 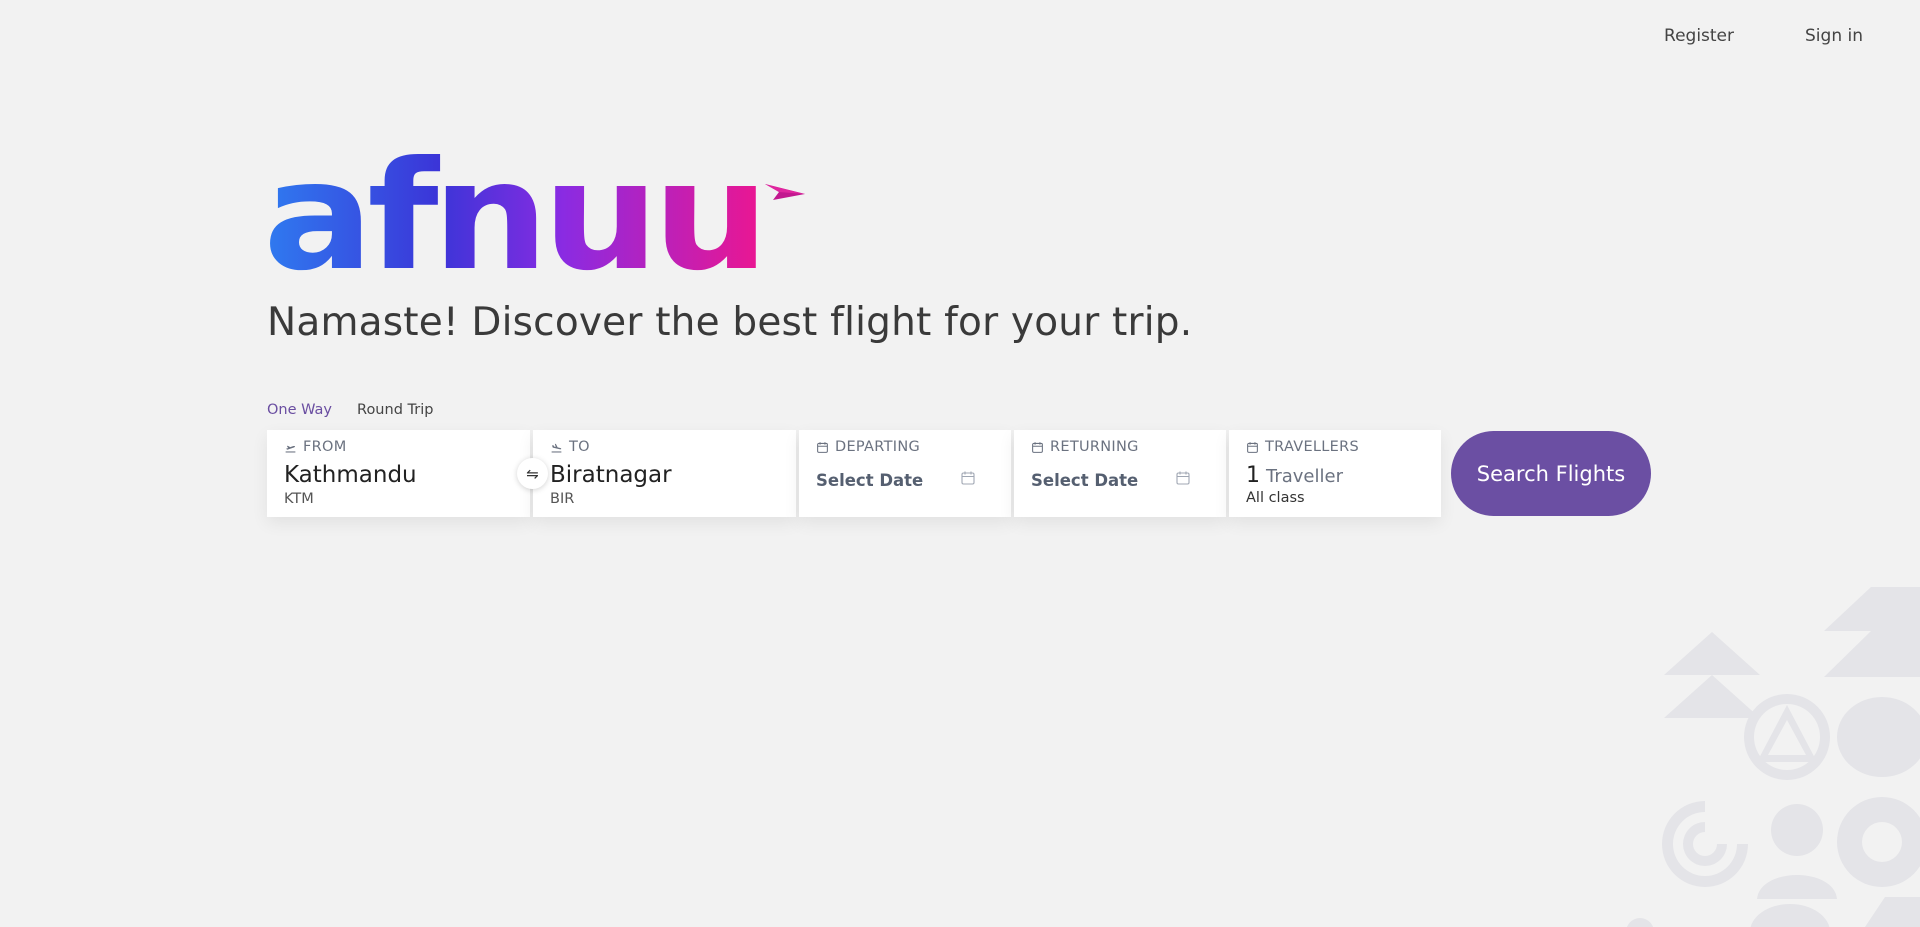 I want to click on travellers-field: TRAVELLERS 1 Traveller All class, so click(x=1335, y=473).